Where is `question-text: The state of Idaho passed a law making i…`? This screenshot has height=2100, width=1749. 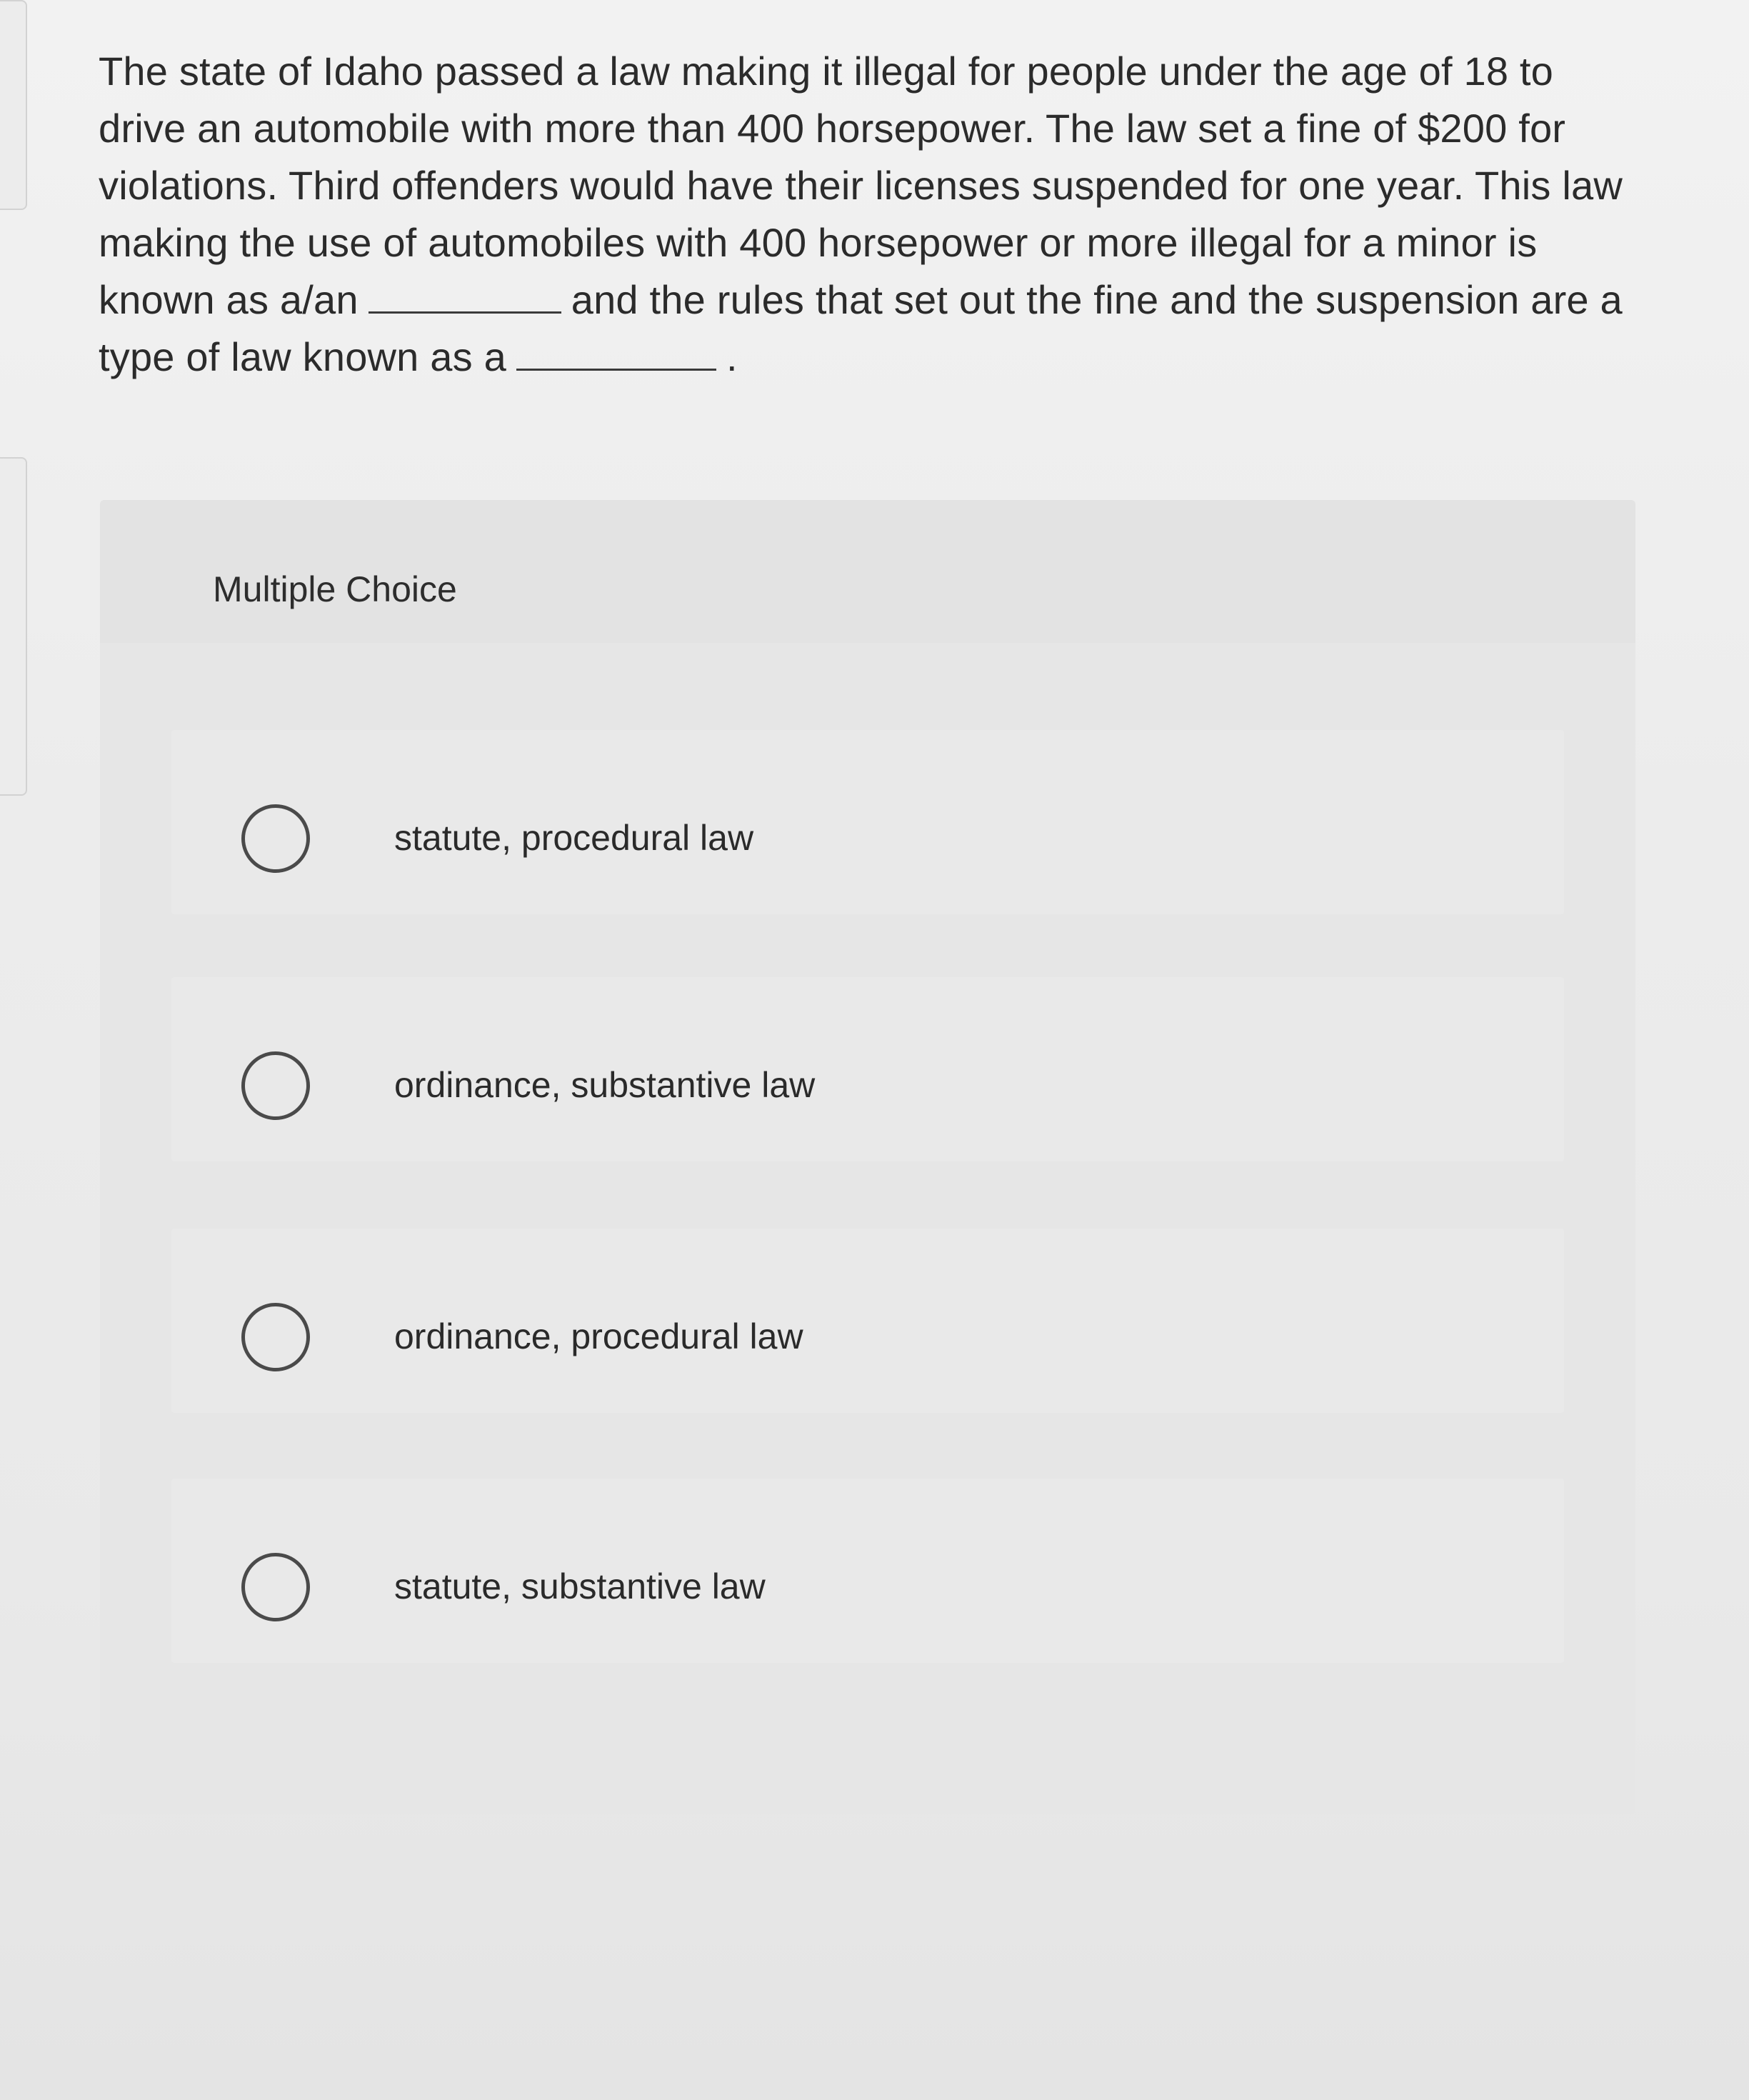
question-text: The state of Idaho passed a law making i… is located at coordinates (870, 214).